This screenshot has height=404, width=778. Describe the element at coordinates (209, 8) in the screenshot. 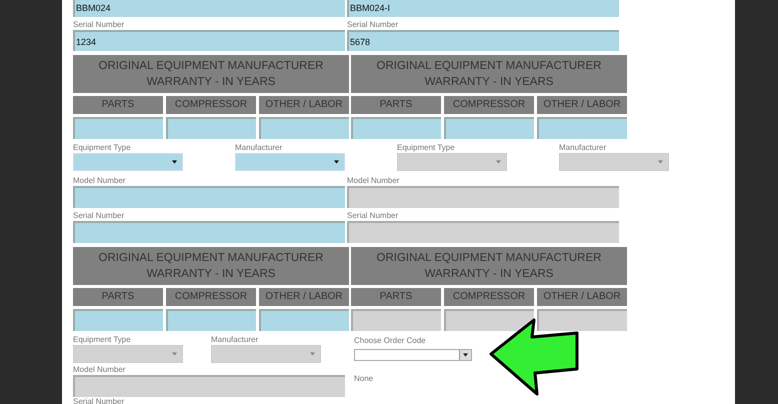

I see `text-field: BBM024` at that location.